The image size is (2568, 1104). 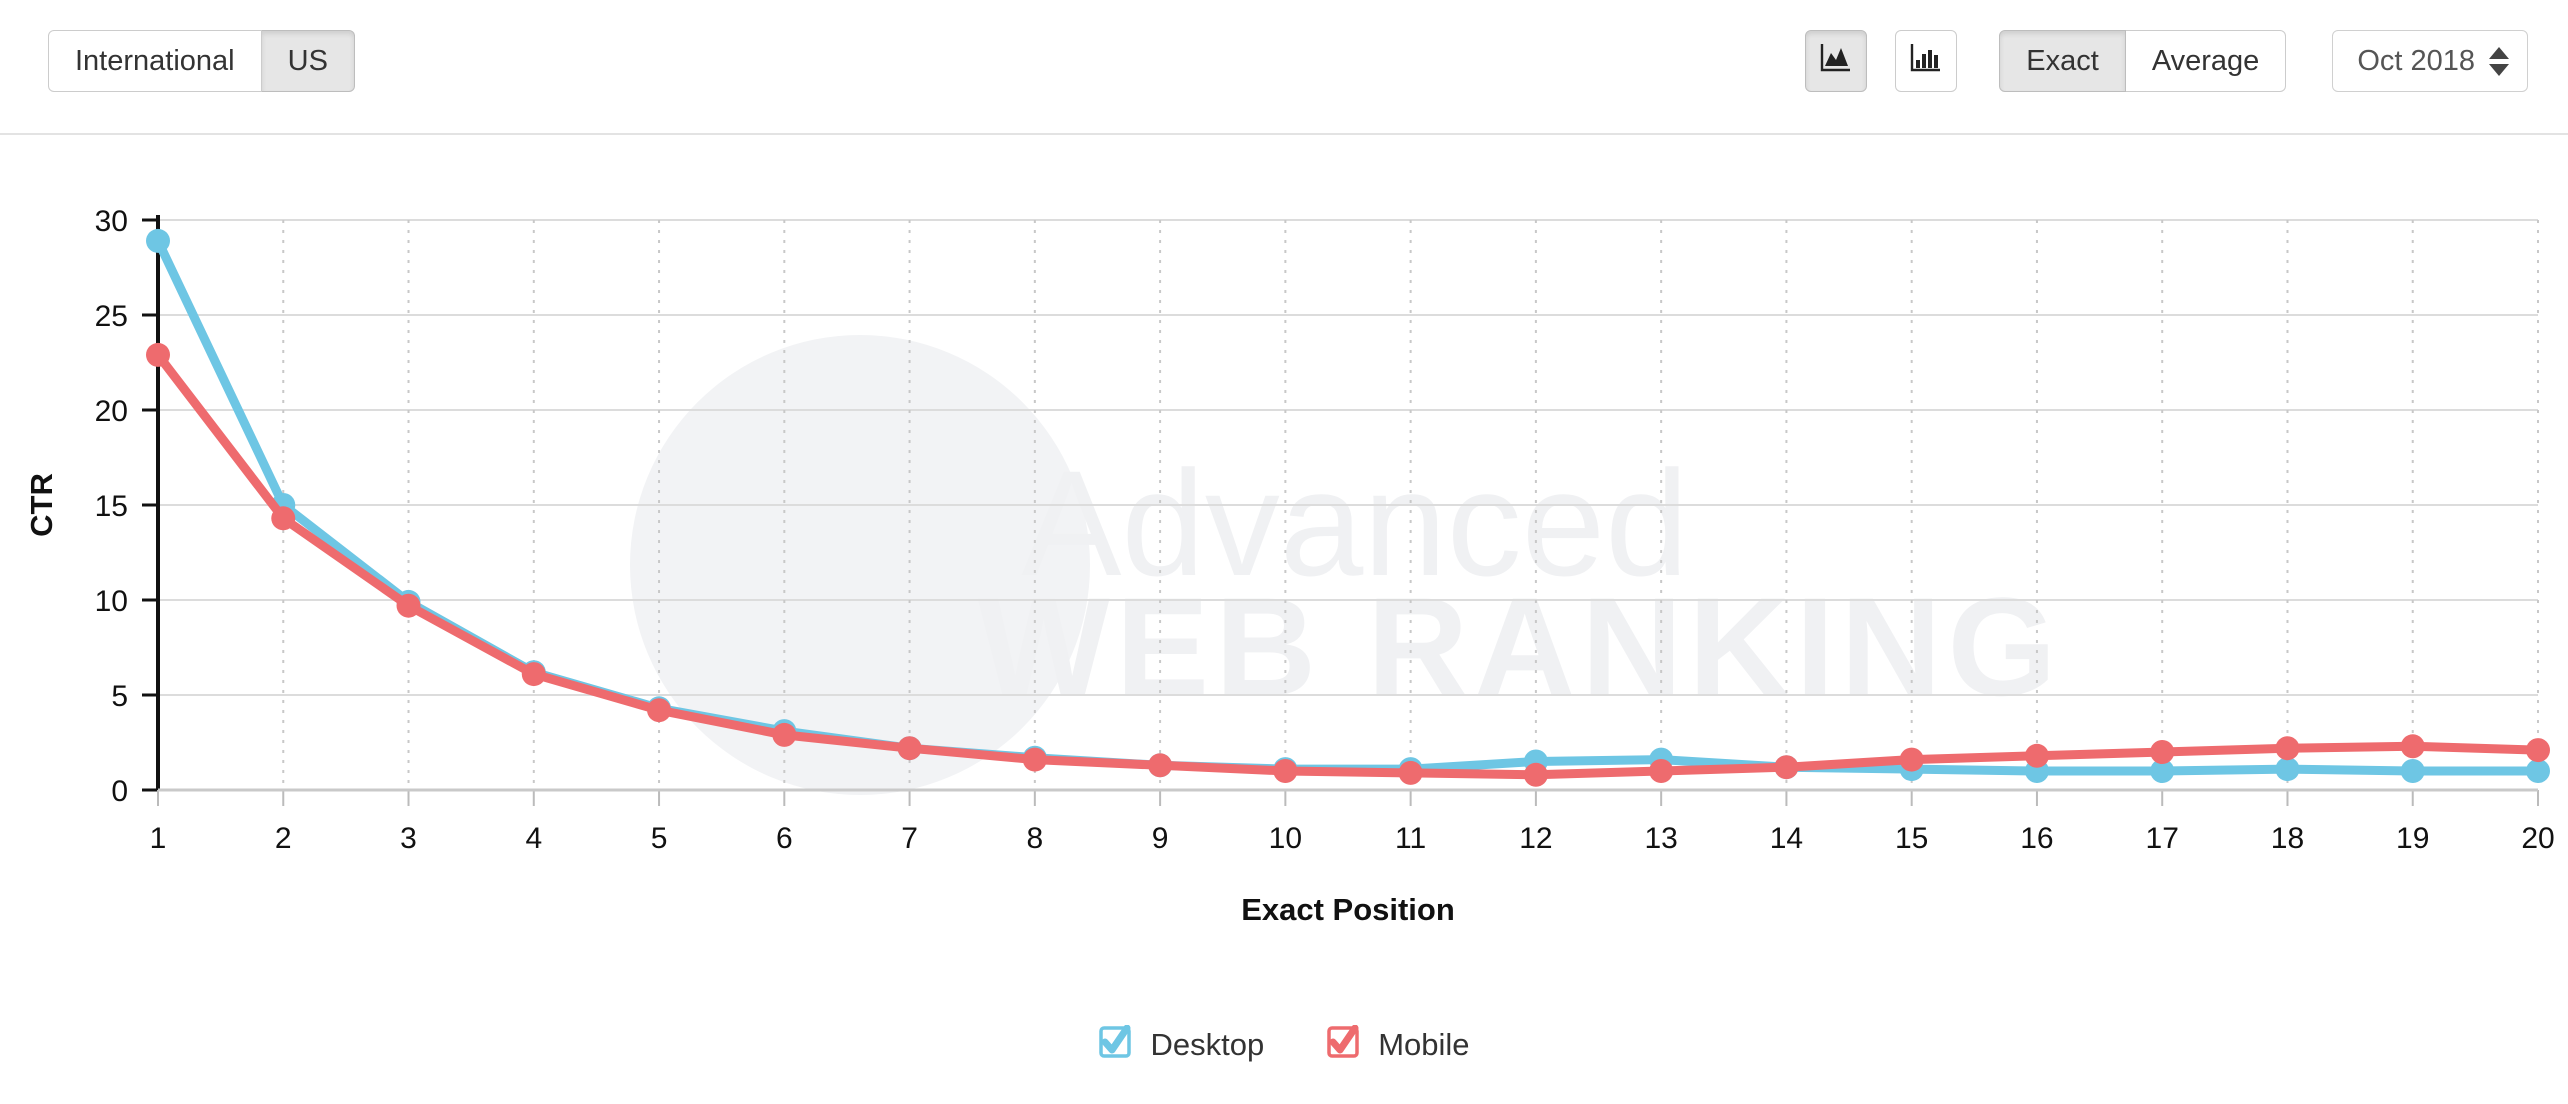 I want to click on x-tick-label: 20, so click(x=2537, y=838).